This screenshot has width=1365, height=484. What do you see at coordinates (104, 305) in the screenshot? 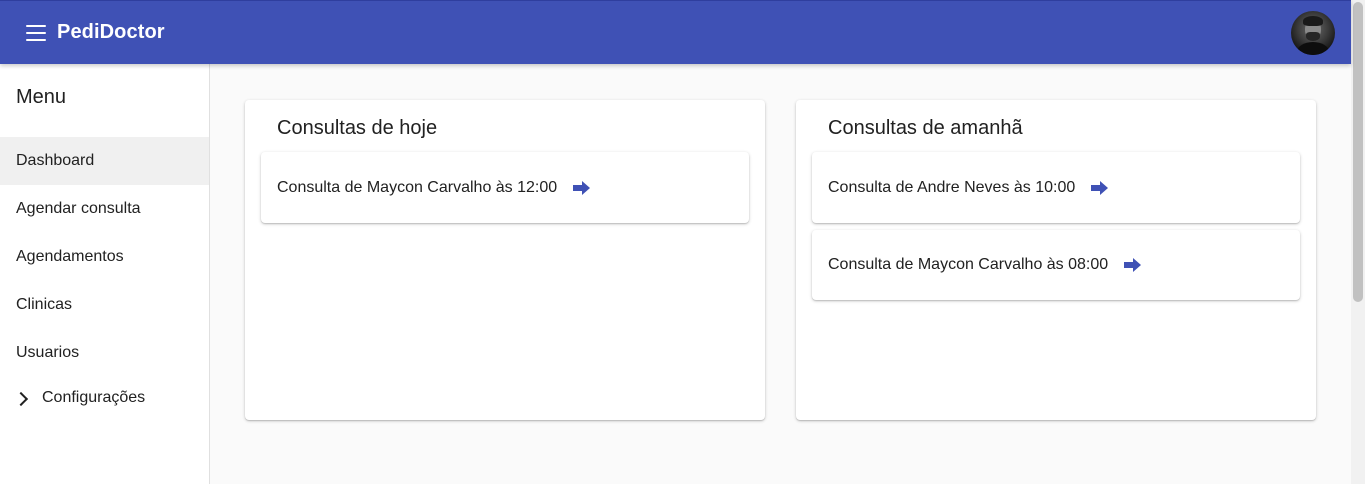
I see `sidebar-item-clinicas: Clinicas` at bounding box center [104, 305].